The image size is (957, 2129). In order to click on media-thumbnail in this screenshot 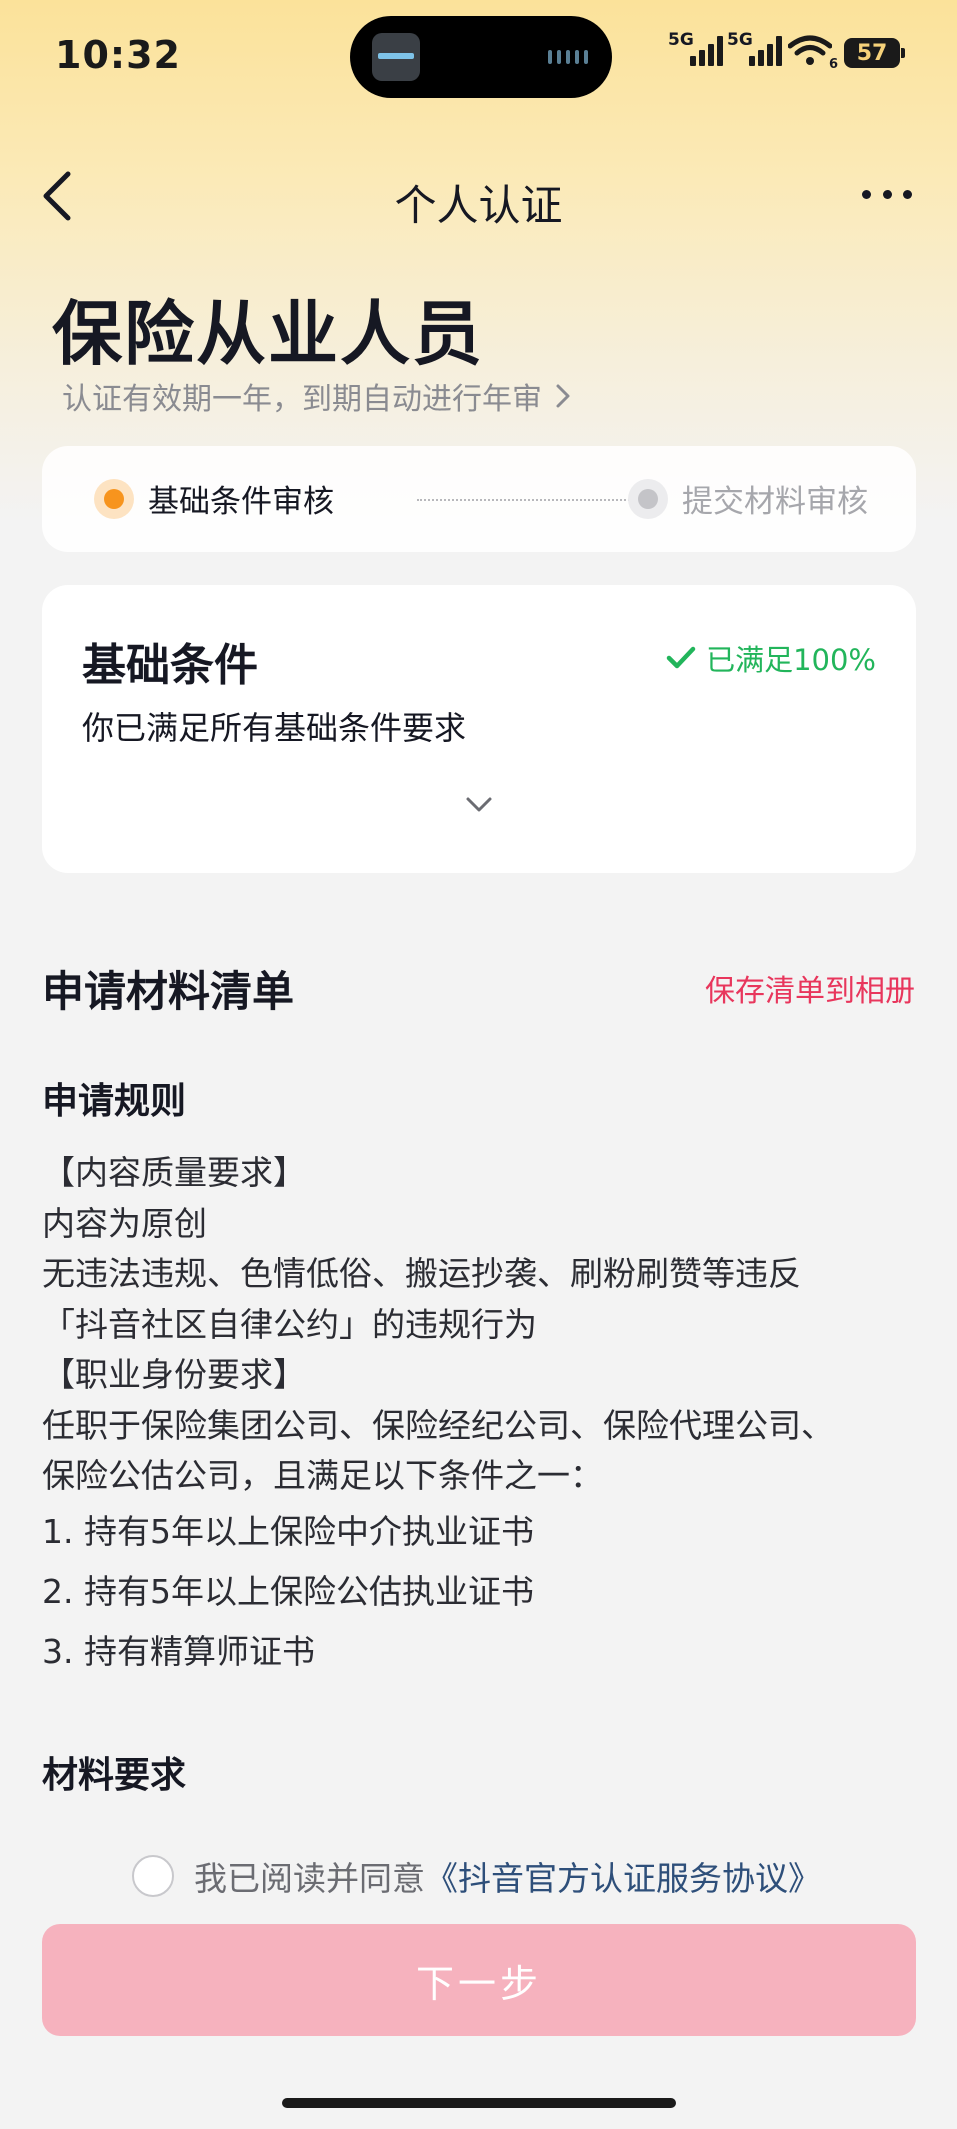, I will do `click(396, 57)`.